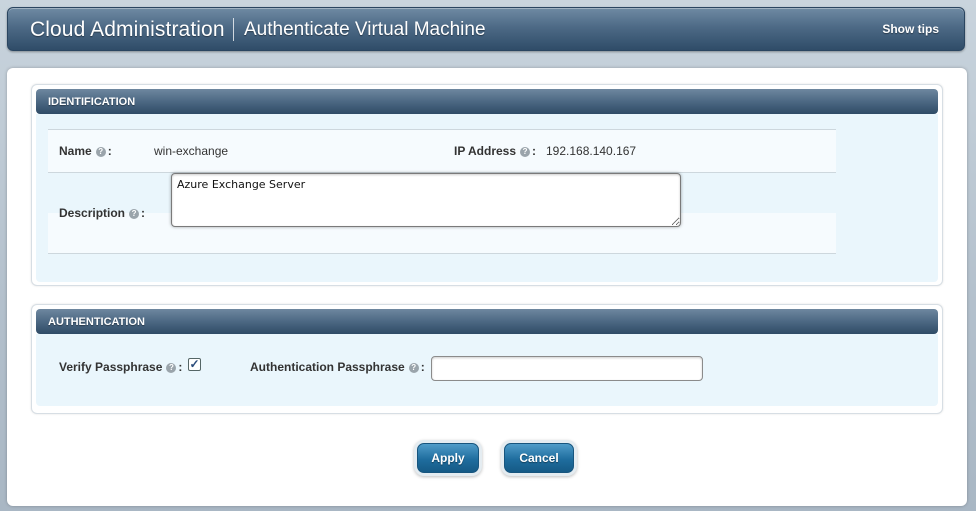  Describe the element at coordinates (442, 253) in the screenshot. I see `row-divider` at that location.